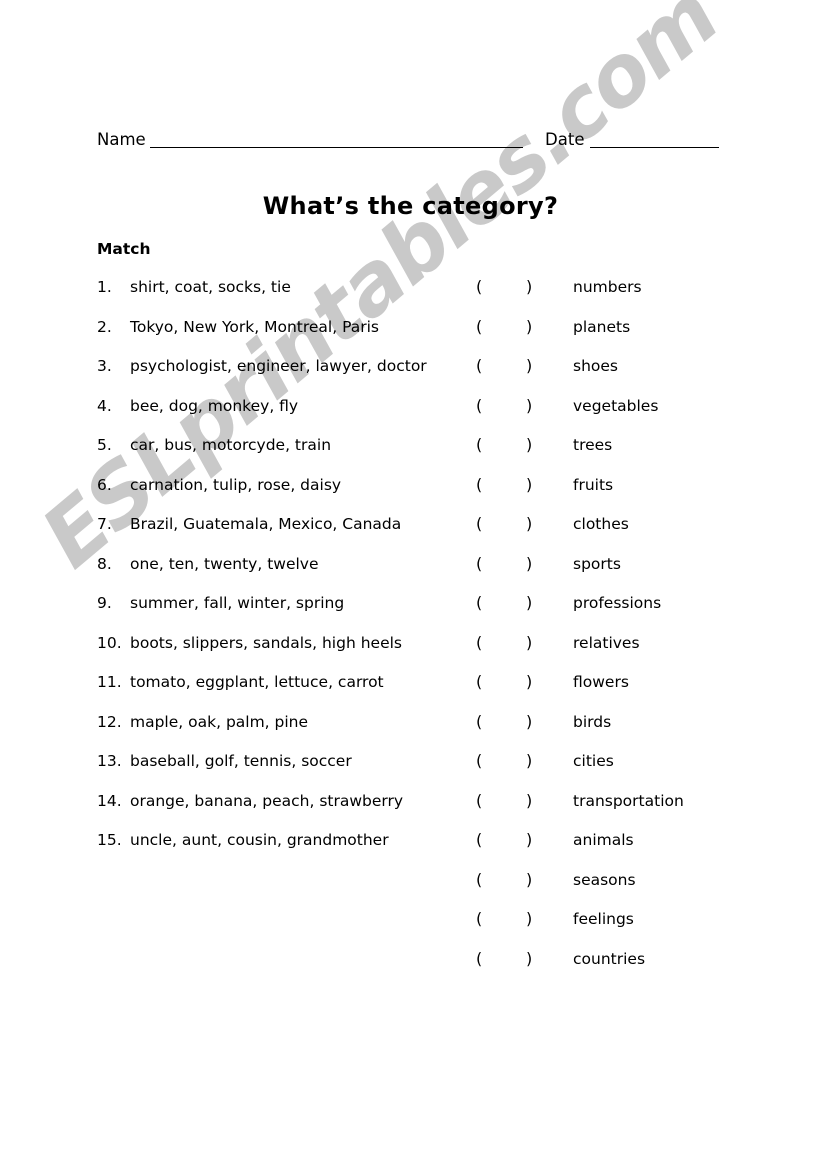 The image size is (821, 1169). I want to click on category-item: professions, so click(617, 603).